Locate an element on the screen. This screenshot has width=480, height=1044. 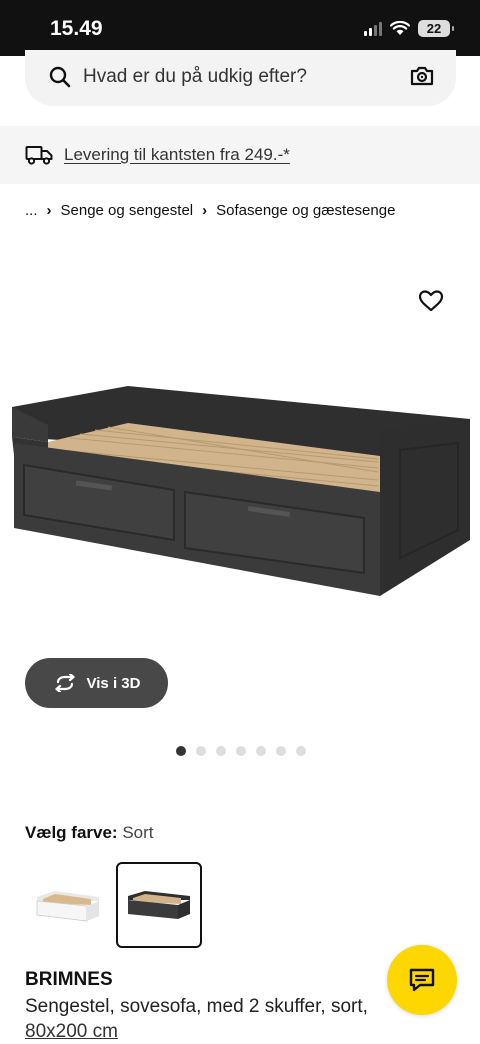
color-swatch-black is located at coordinates (159, 905).